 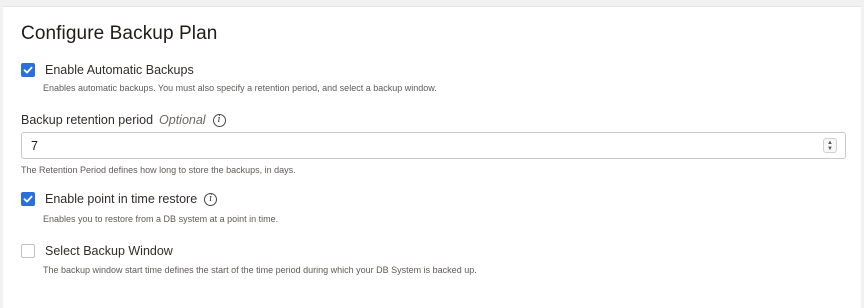 I want to click on pitr-row: Enable point in time restore i, so click(x=119, y=199).